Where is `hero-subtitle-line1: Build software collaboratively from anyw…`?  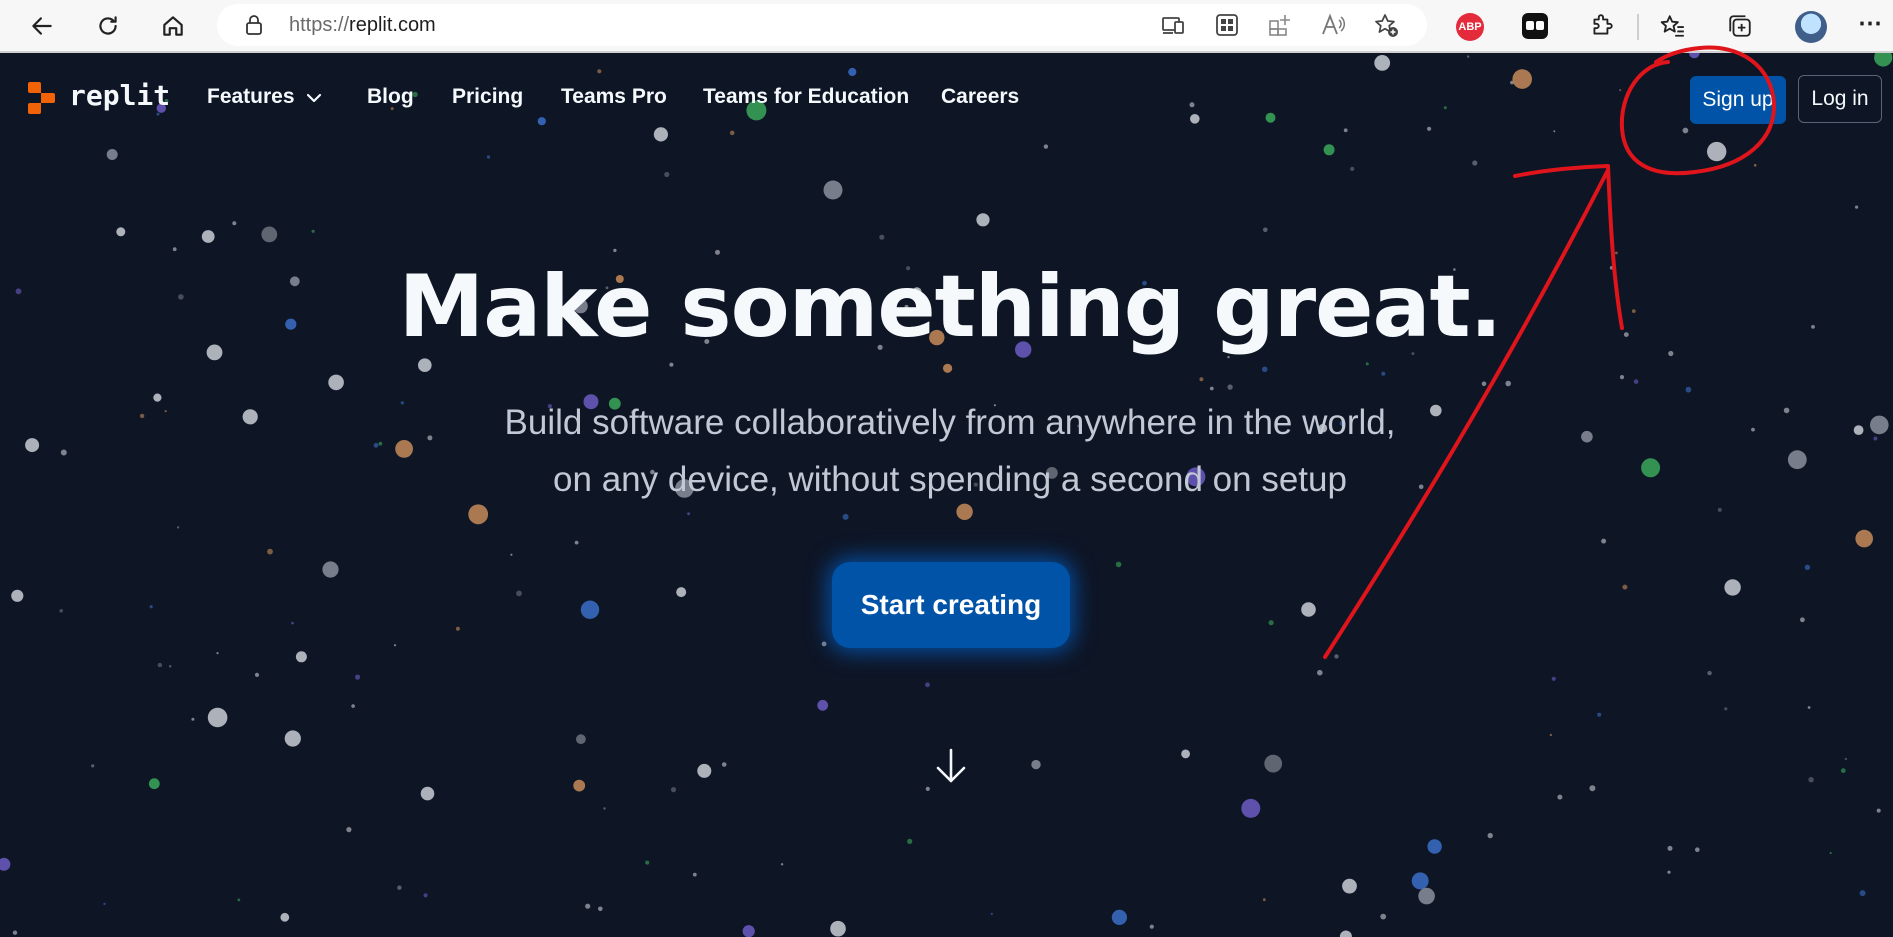
hero-subtitle-line1: Build software collaboratively from anyw… is located at coordinates (950, 422).